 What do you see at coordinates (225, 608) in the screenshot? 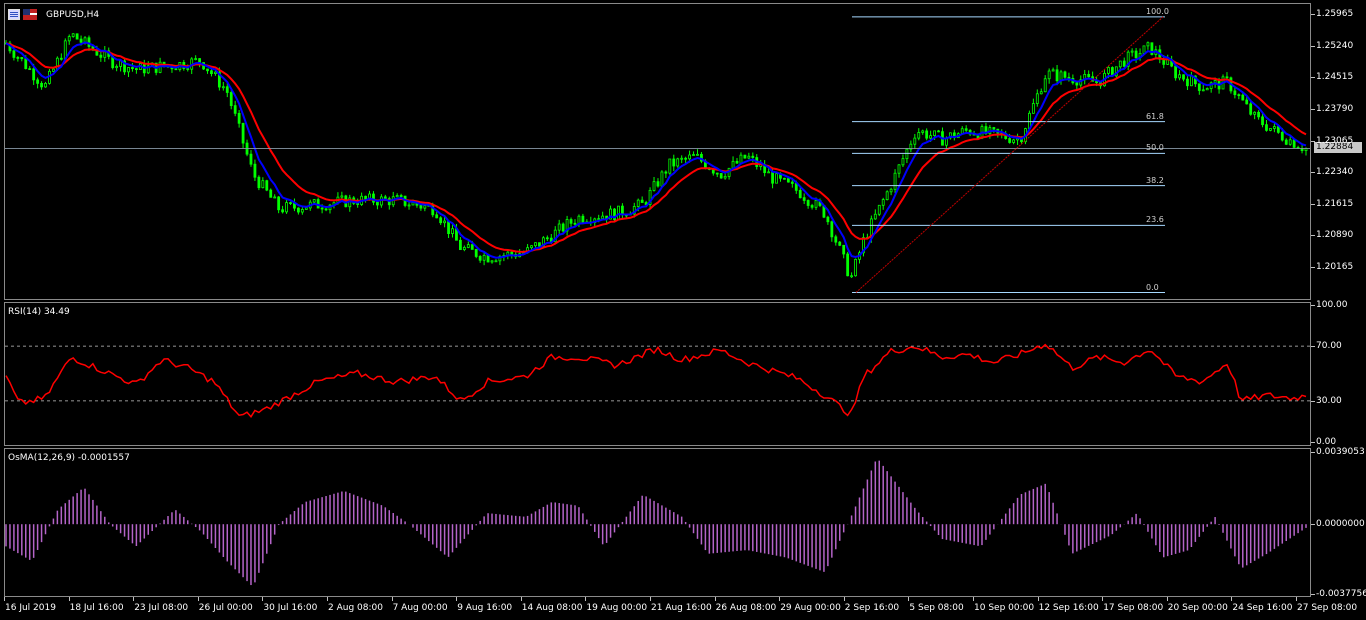
I see `time-axis-label: 26 Jul 00:00` at bounding box center [225, 608].